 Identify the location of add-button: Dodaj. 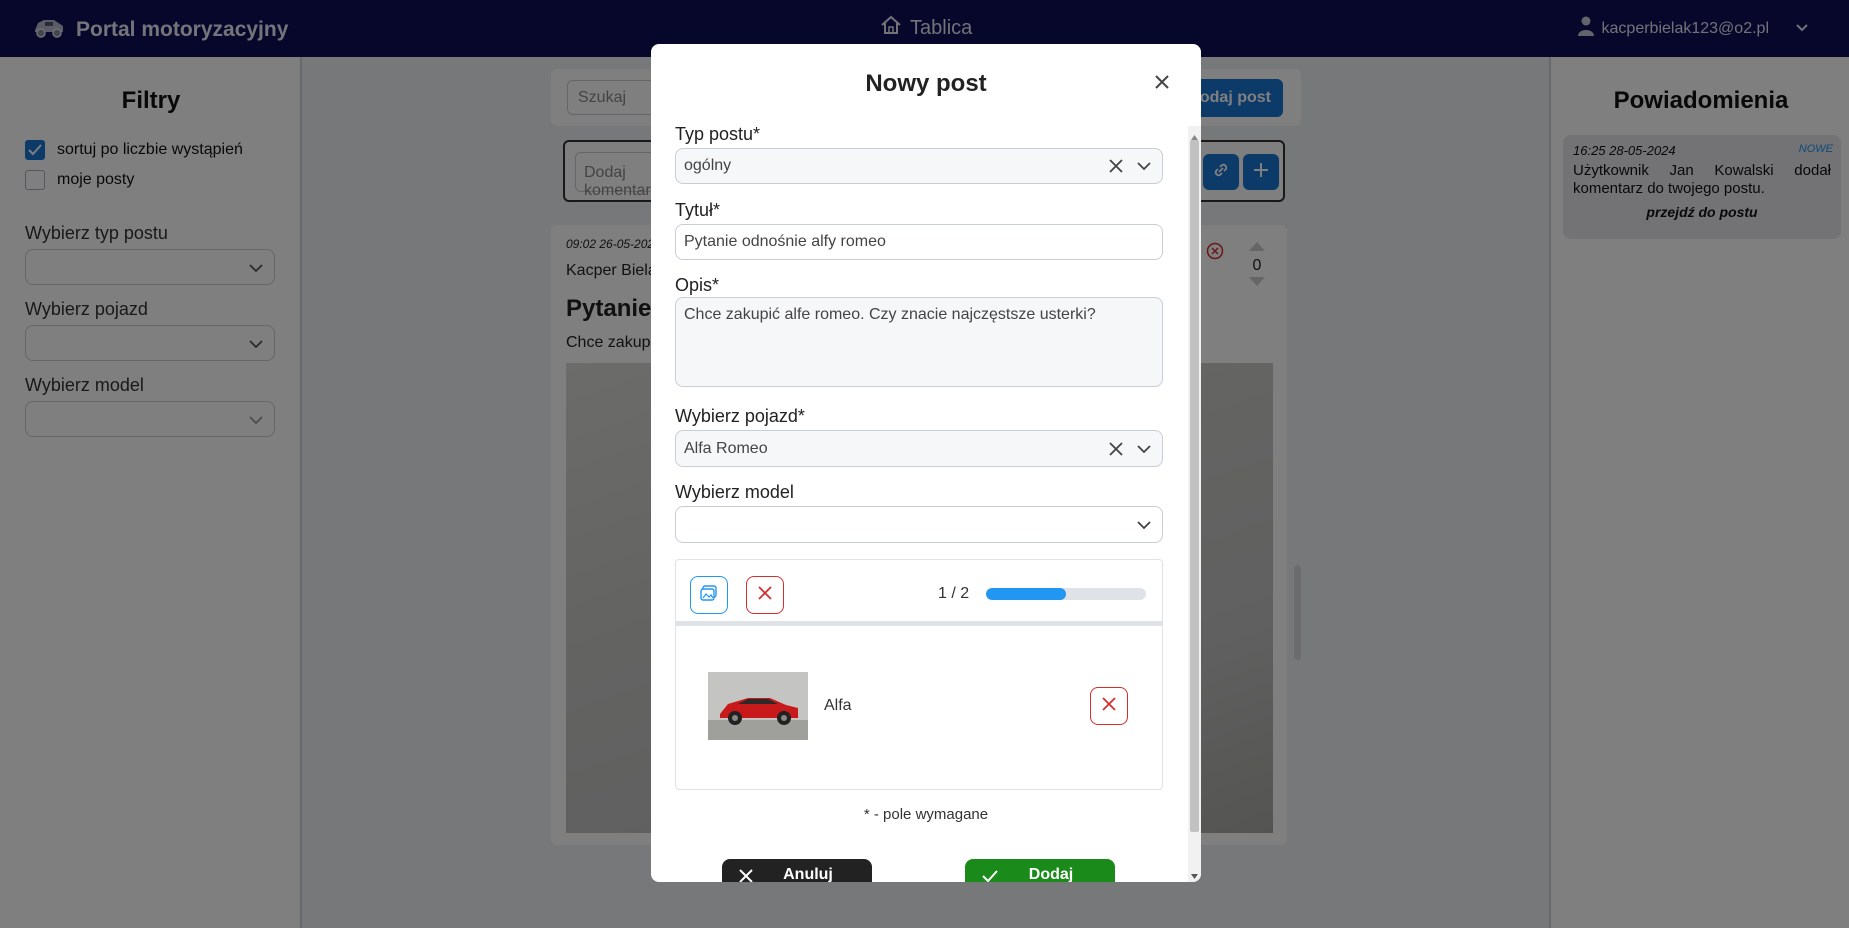
(1040, 870).